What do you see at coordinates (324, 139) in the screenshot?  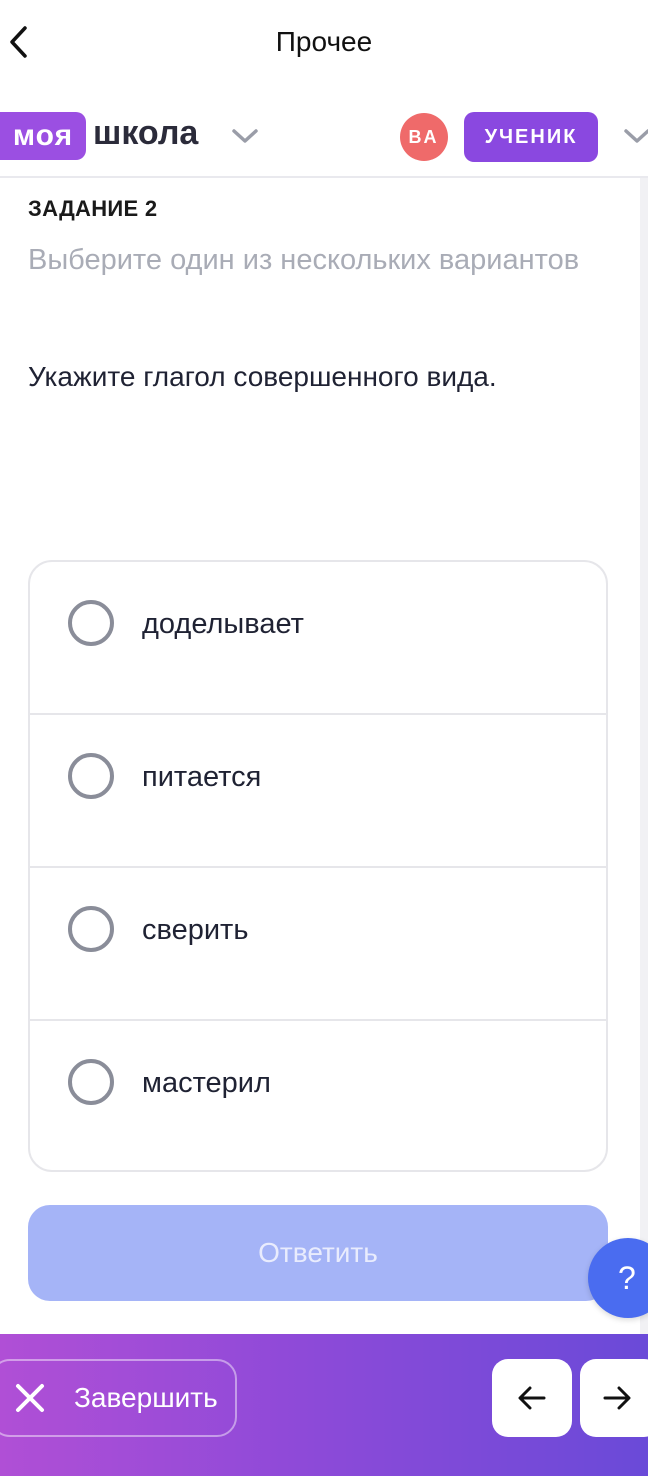 I see `app-header: моя школа ВА УЧЕНИК` at bounding box center [324, 139].